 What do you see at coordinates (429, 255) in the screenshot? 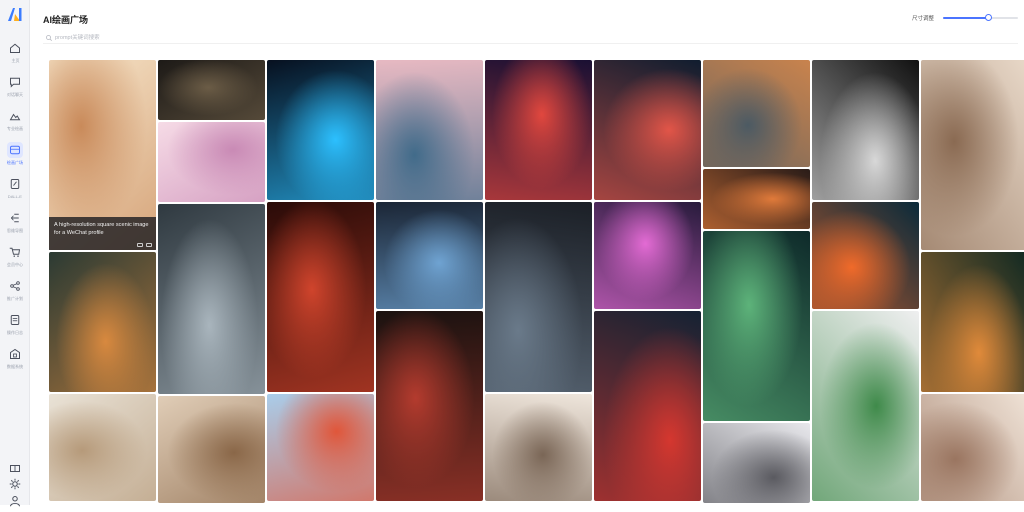
I see `gallery-image-programmer-at-desk` at bounding box center [429, 255].